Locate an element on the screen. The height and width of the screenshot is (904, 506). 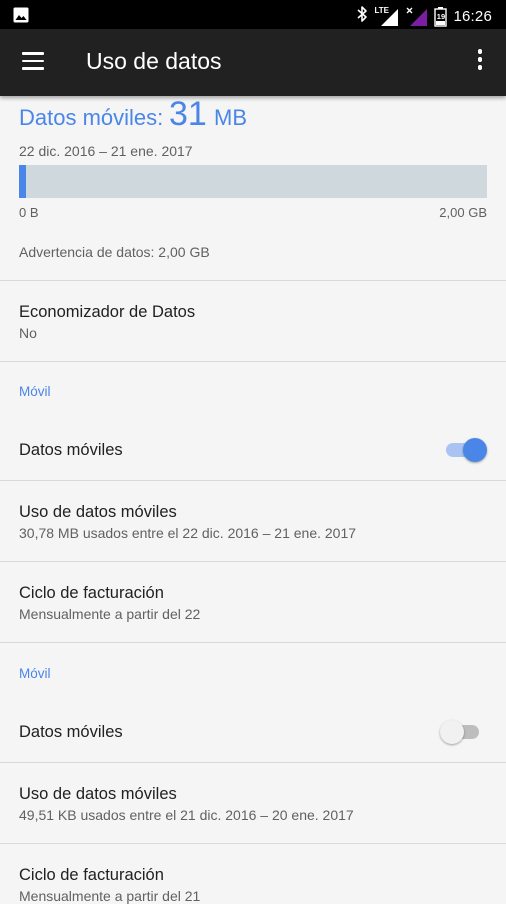
image-icon is located at coordinates (21, 17).